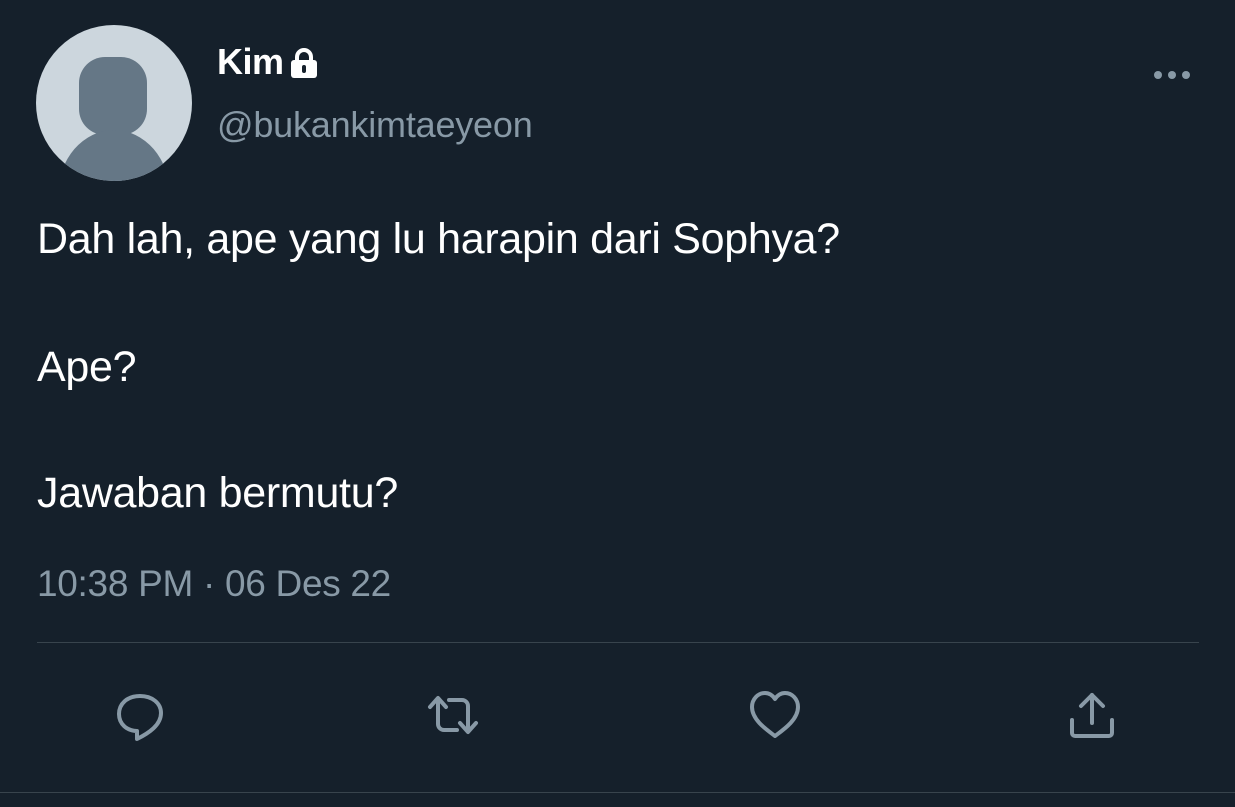 Image resolution: width=1235 pixels, height=807 pixels. I want to click on display-name: Kim, so click(250, 62).